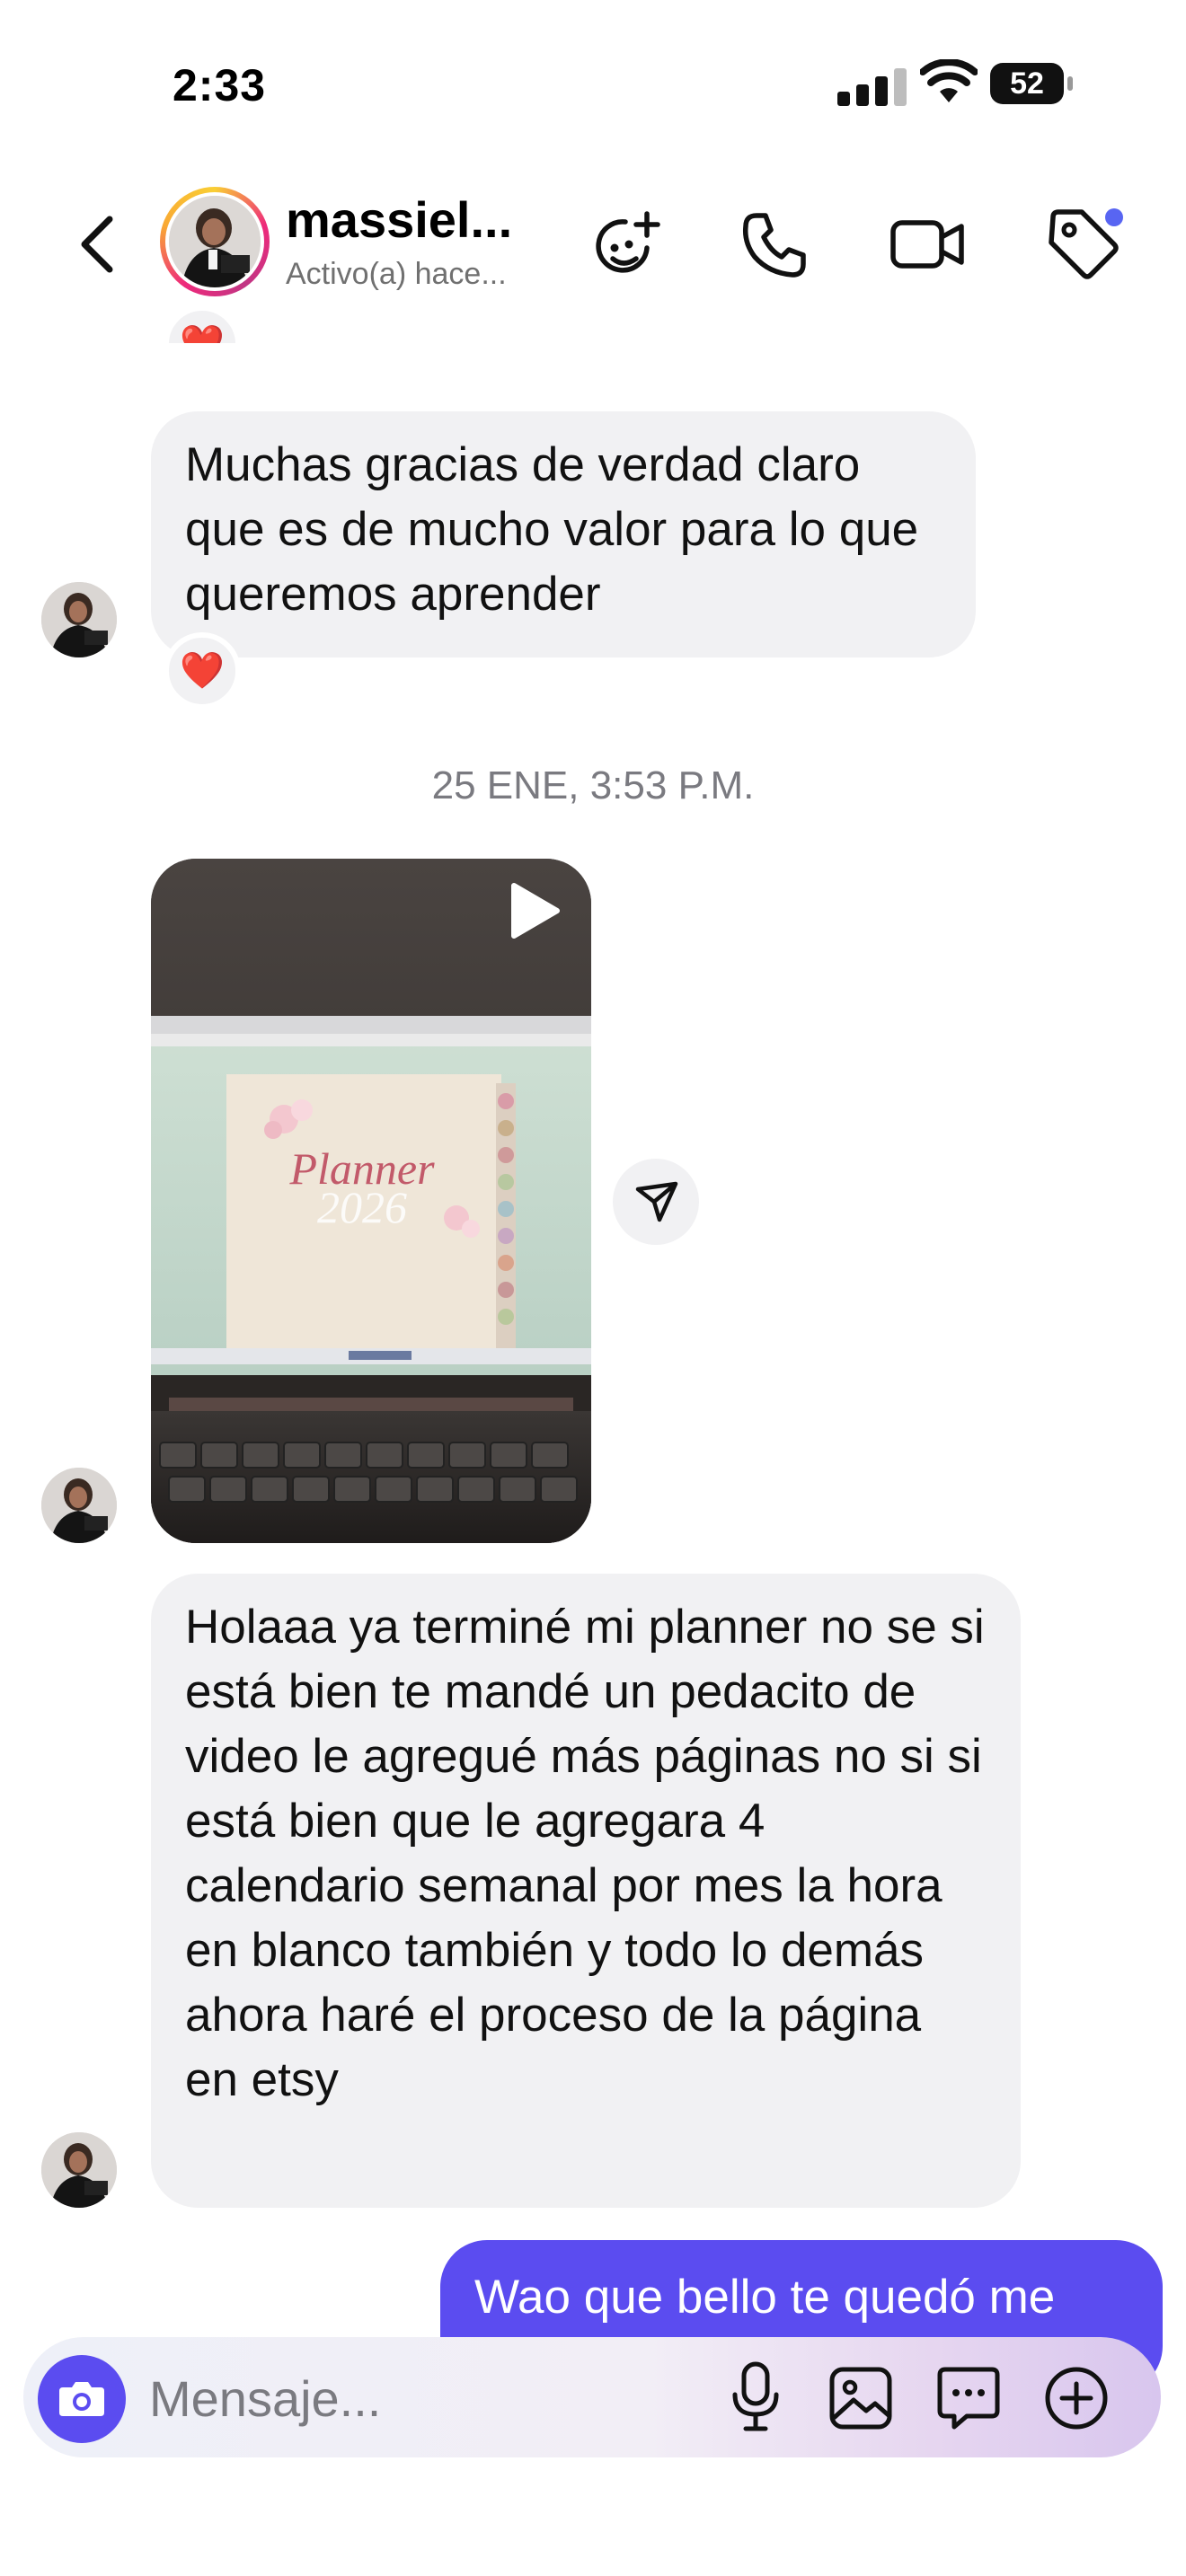 This screenshot has height=2576, width=1186. I want to click on tag-icon, so click(1084, 245).